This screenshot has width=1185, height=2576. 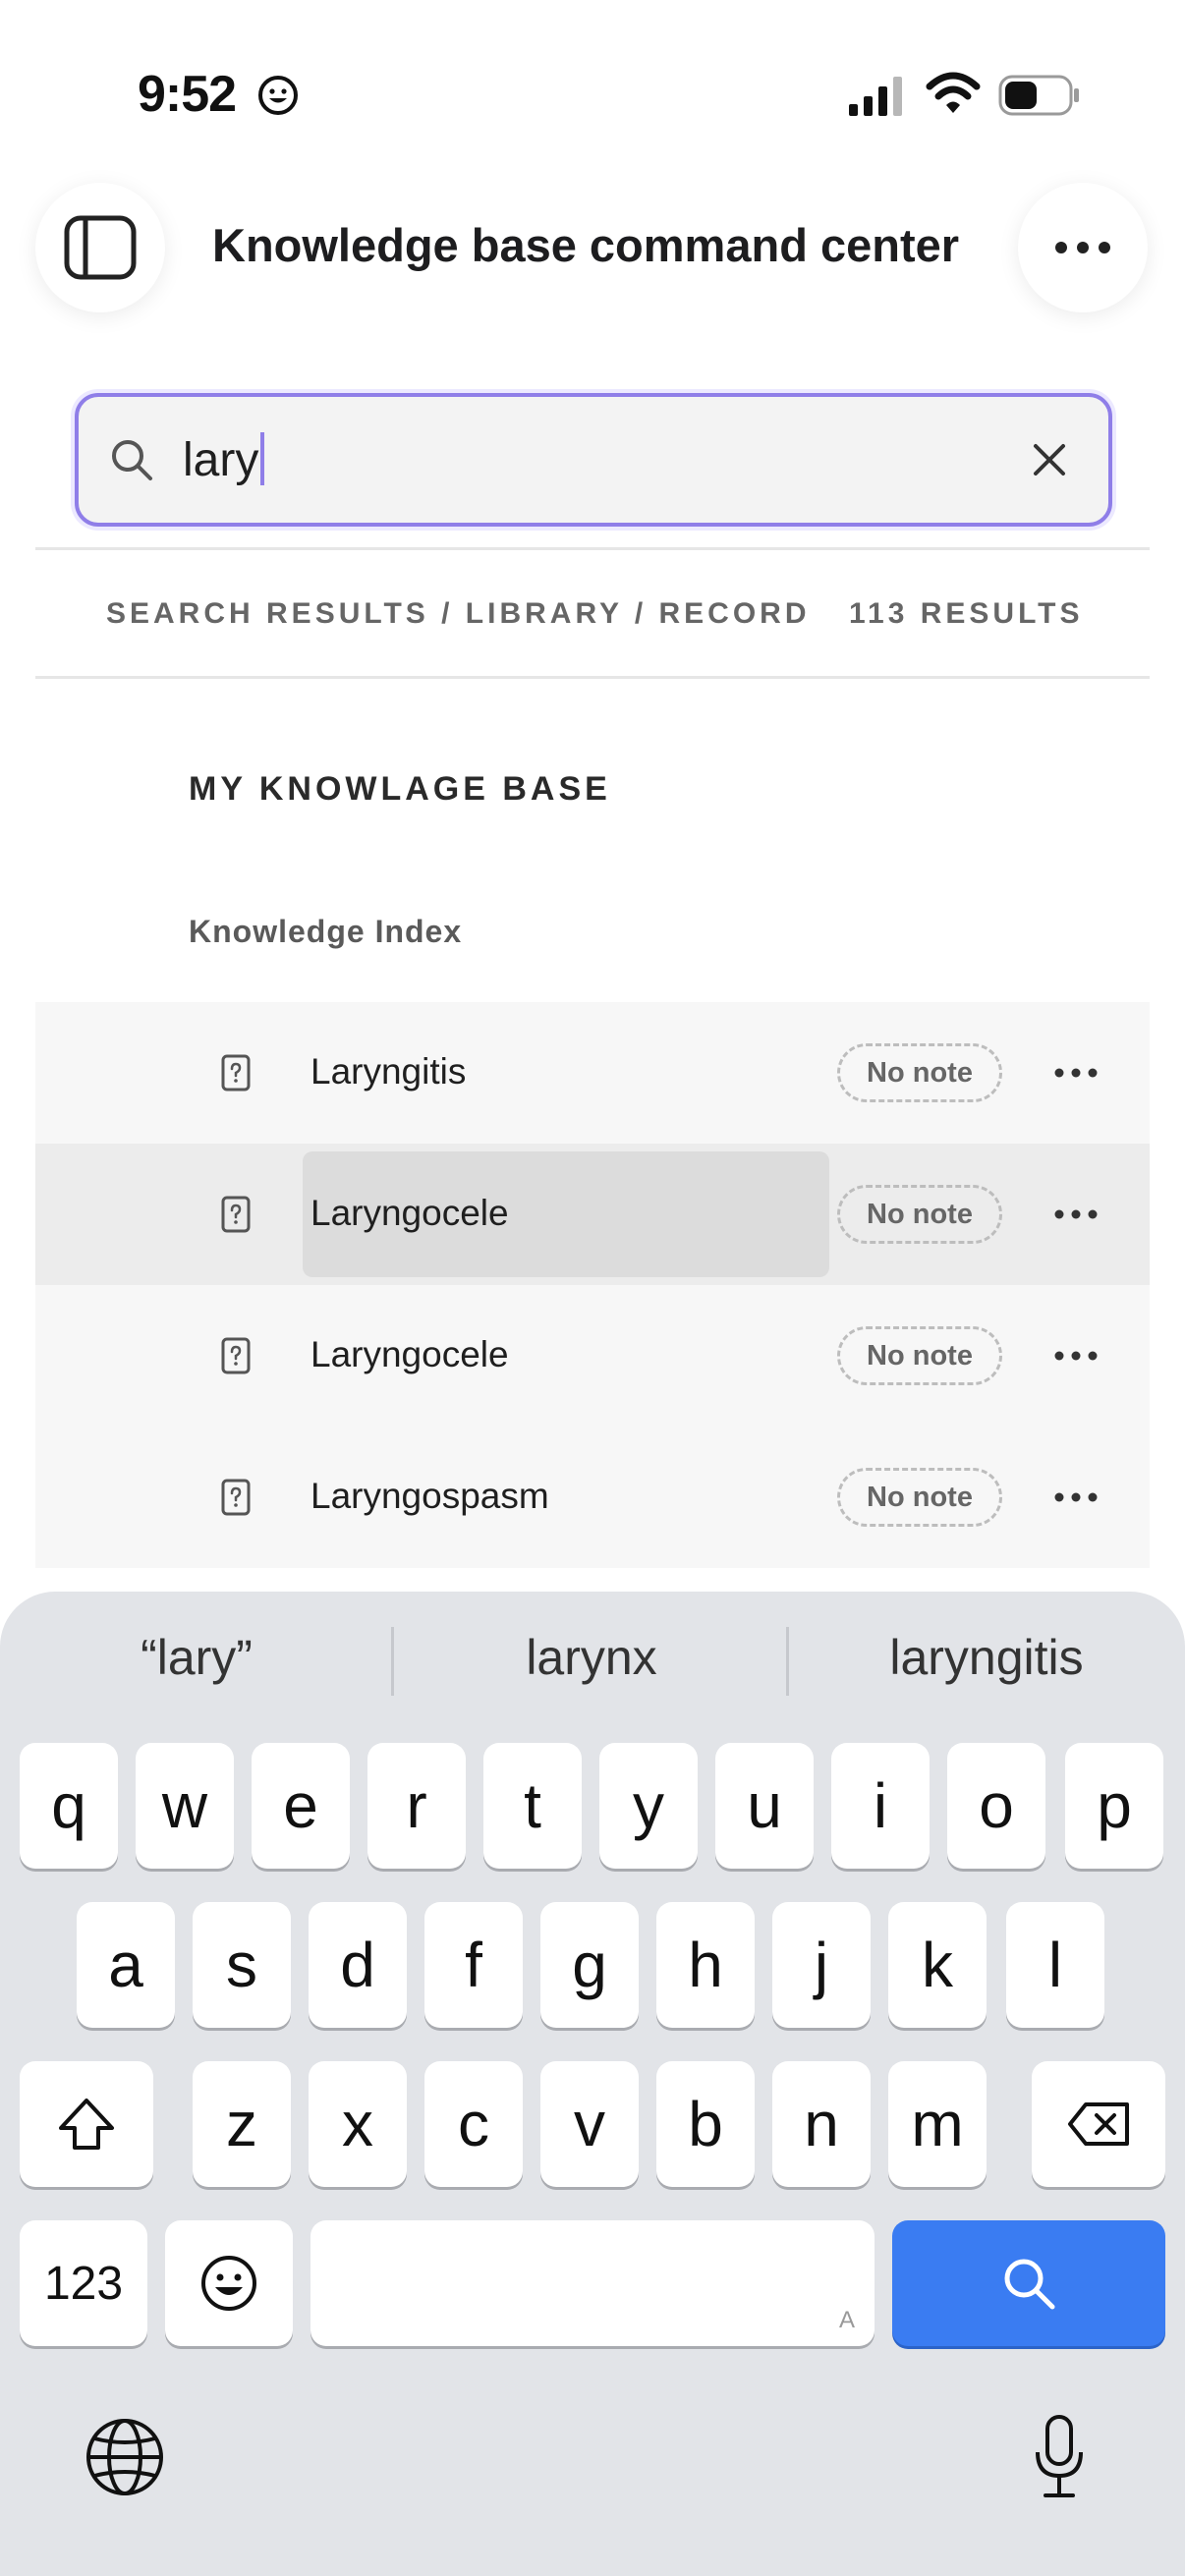 I want to click on key-a: a, so click(x=126, y=1965).